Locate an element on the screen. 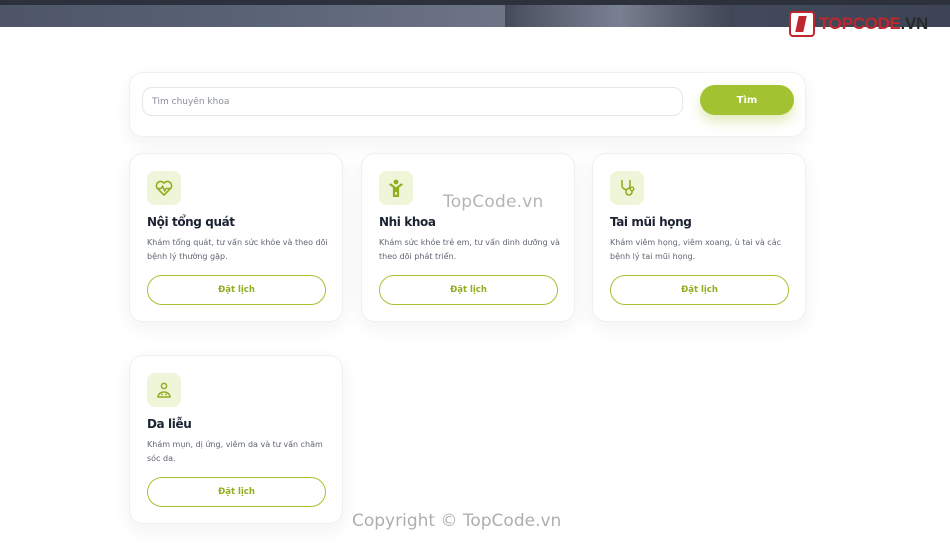 This screenshot has height=550, width=950. search-button: Tìm is located at coordinates (747, 100).